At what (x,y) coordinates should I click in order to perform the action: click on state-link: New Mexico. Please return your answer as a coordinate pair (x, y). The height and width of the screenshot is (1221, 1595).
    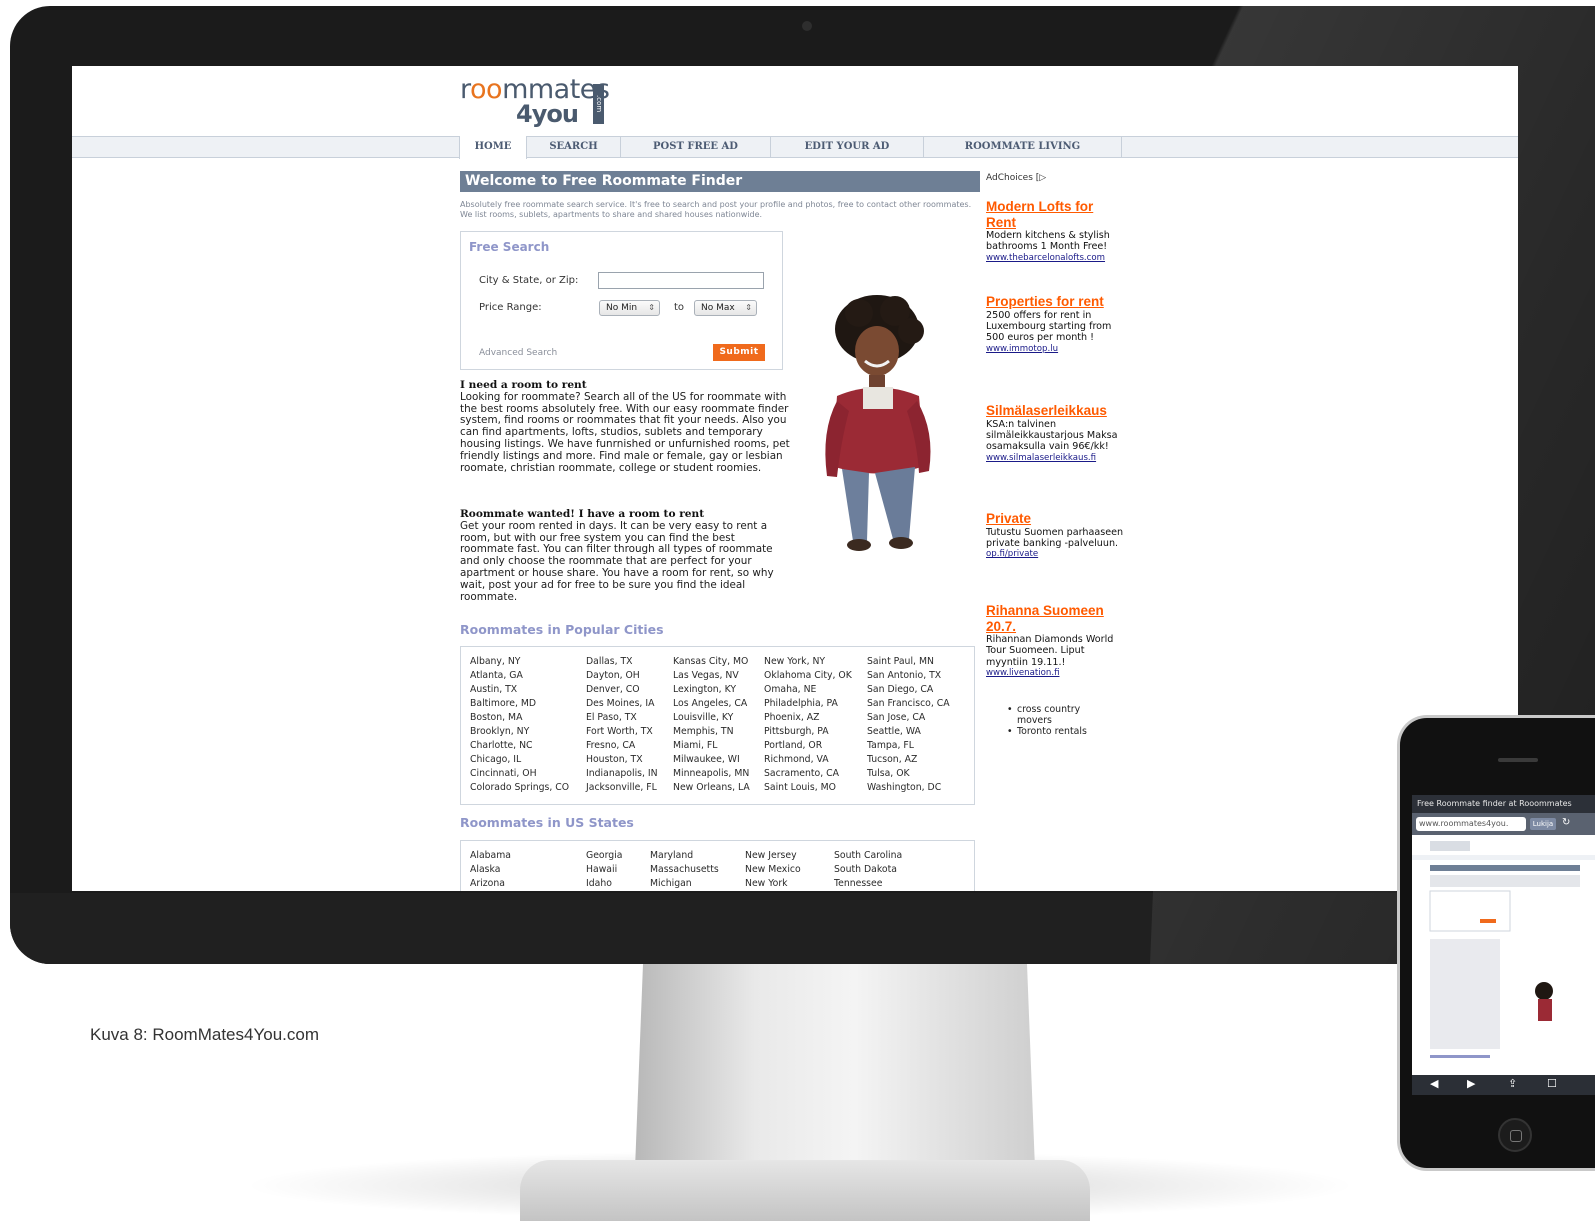
    Looking at the image, I should click on (773, 870).